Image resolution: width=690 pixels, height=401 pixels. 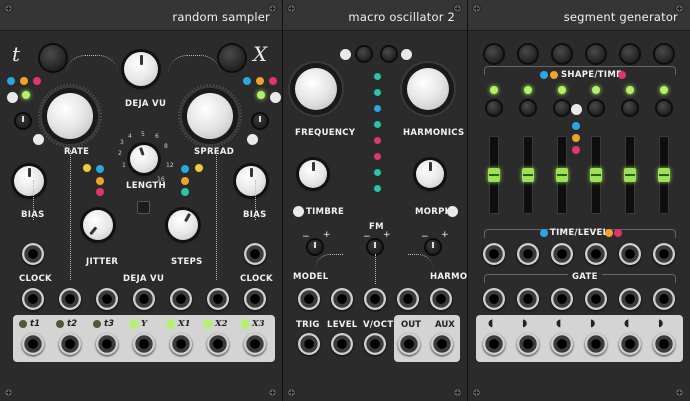 I want to click on t-rate-attenuverter, so click(x=23, y=121).